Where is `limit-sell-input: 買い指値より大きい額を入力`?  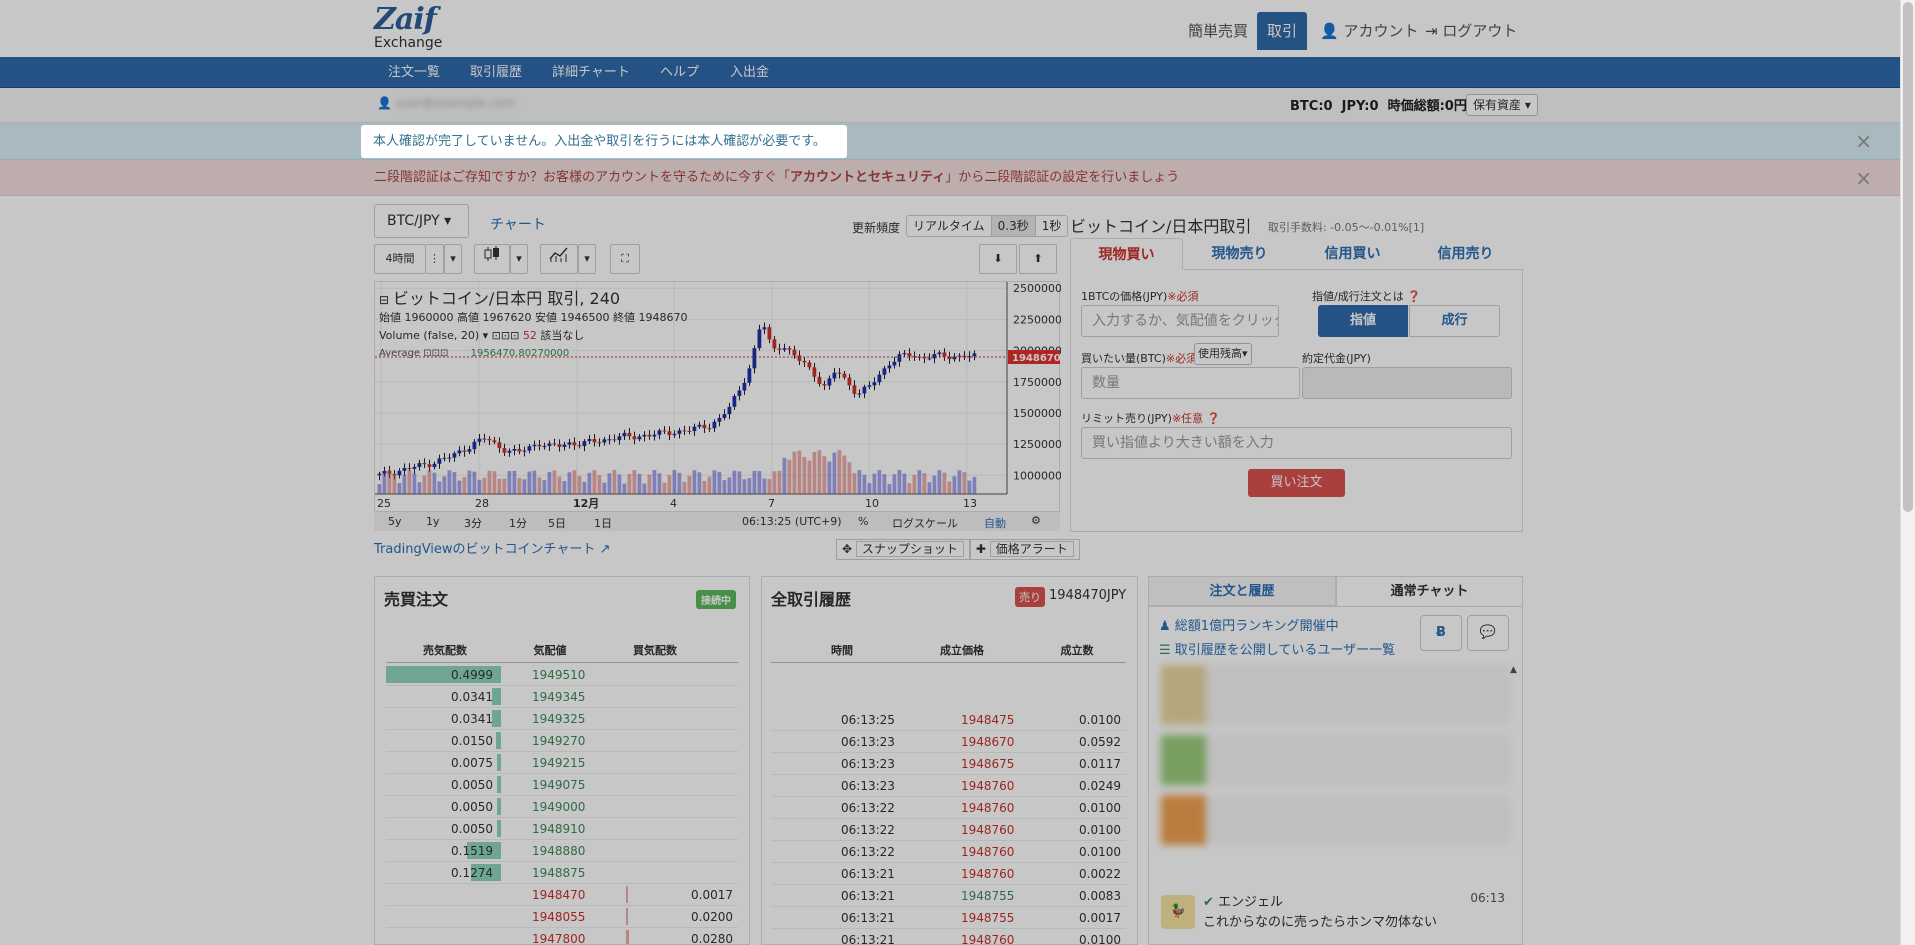
limit-sell-input: 買い指値より大きい額を入力 is located at coordinates (1296, 443).